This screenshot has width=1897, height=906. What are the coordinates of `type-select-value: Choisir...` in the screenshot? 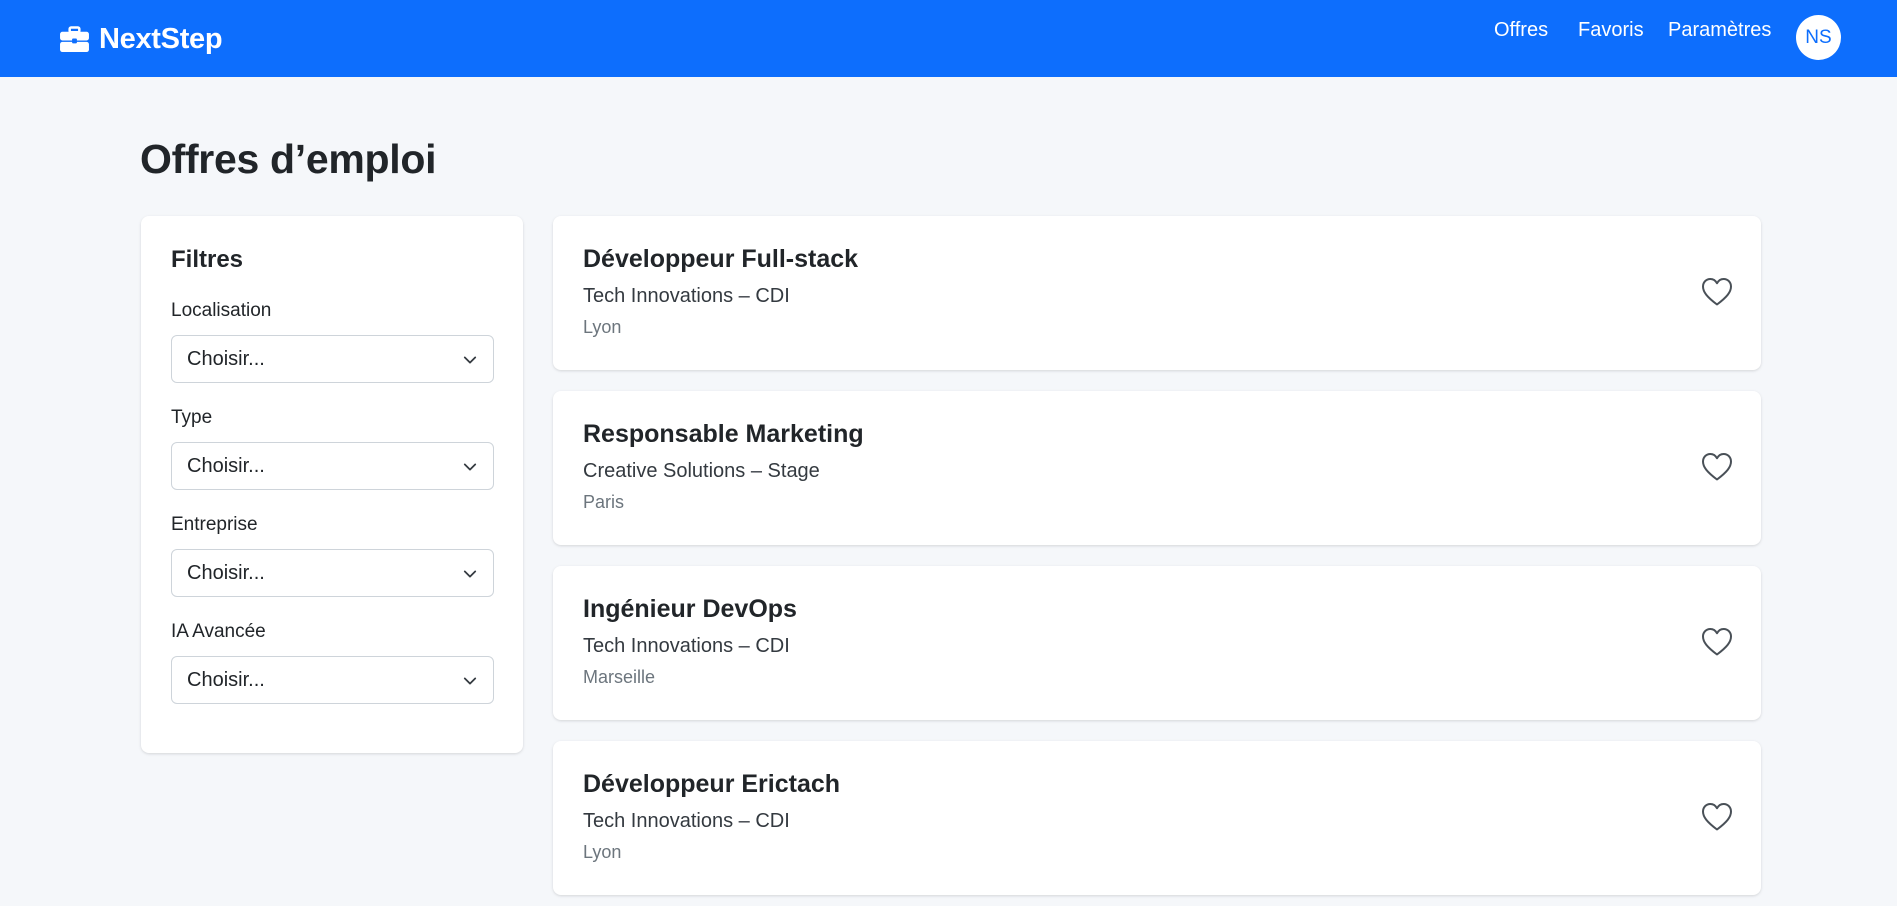 It's located at (226, 466).